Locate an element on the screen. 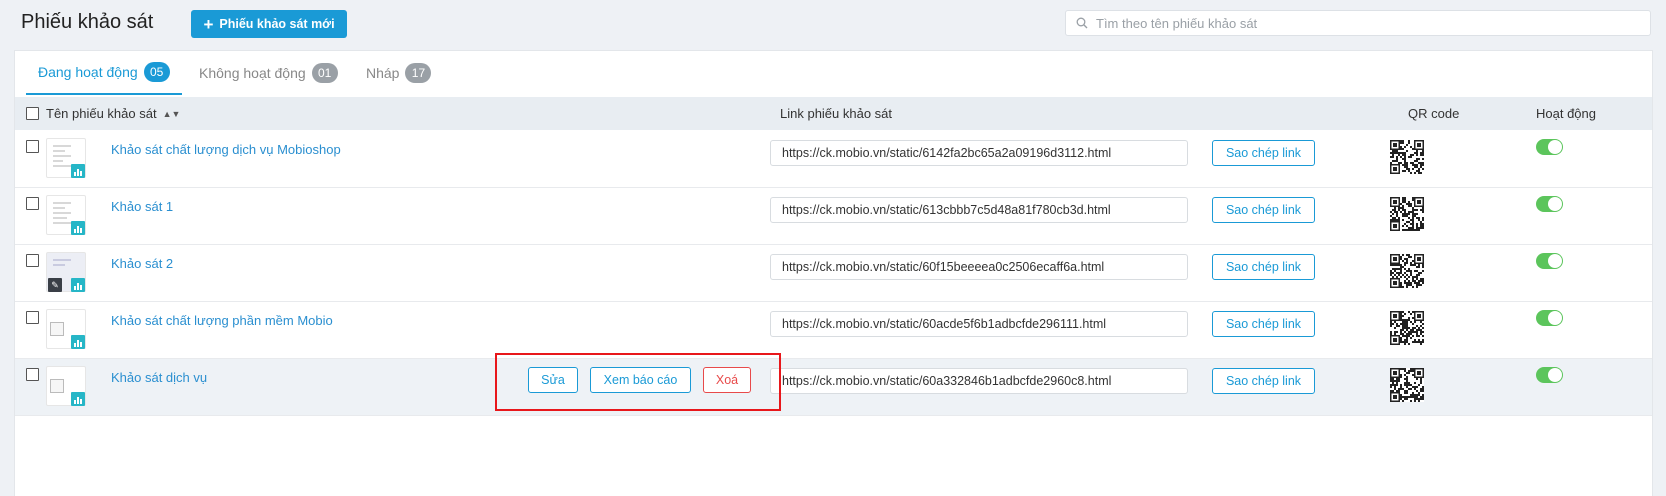 The height and width of the screenshot is (496, 1666). tab-count-badge: 05 is located at coordinates (156, 72).